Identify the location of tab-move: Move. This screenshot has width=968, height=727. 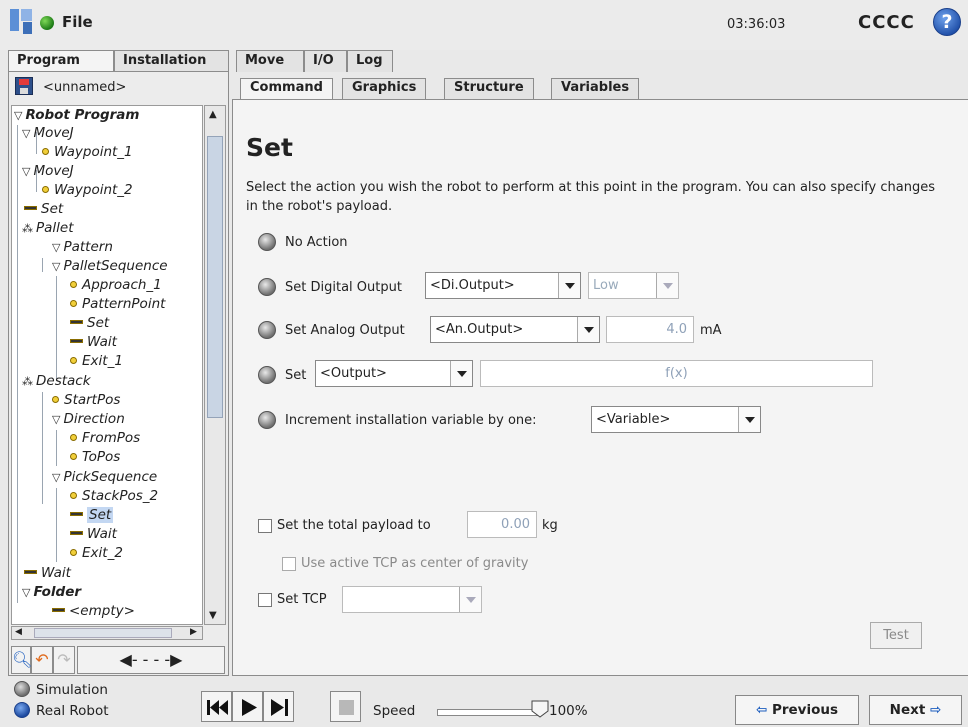
(270, 61).